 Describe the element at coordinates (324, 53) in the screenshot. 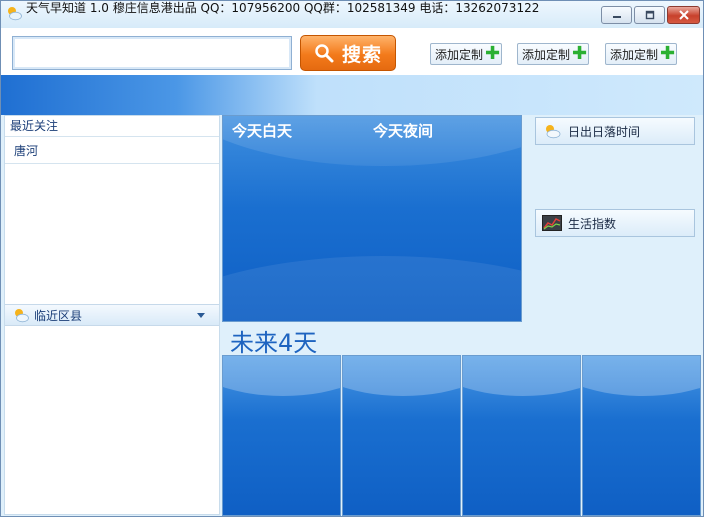

I see `magnifier-icon` at that location.